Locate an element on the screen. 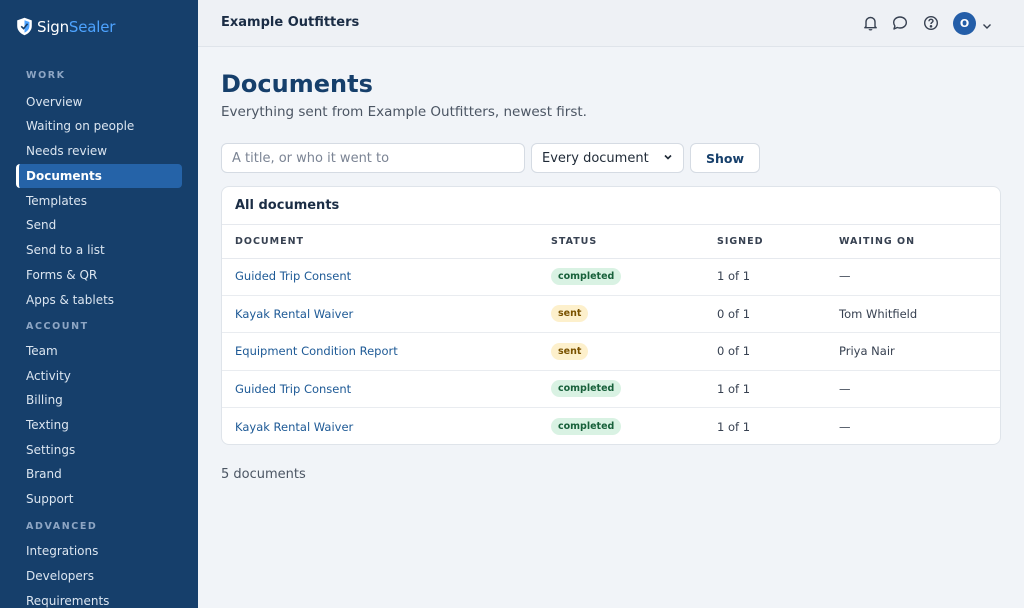  sidebar-item-activity: Activity is located at coordinates (99, 376).